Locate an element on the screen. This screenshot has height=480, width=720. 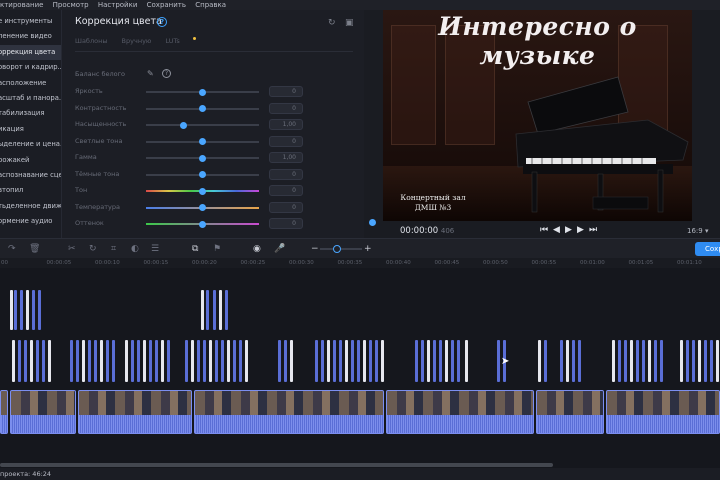
flag-icon: ⚑ is located at coordinates (217, 249).